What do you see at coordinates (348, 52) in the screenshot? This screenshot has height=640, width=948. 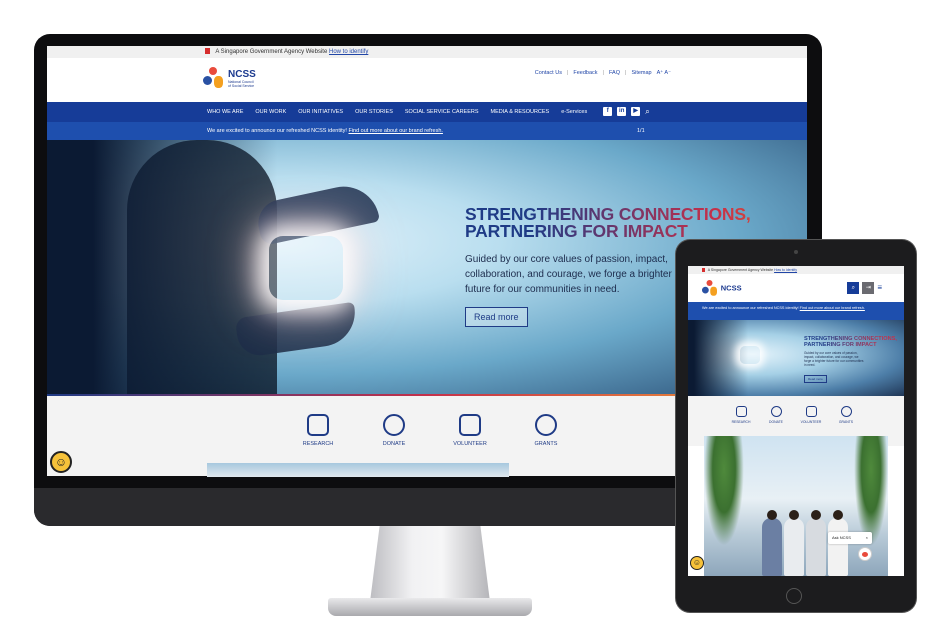 I see `how-to-identify-link: How to identify` at bounding box center [348, 52].